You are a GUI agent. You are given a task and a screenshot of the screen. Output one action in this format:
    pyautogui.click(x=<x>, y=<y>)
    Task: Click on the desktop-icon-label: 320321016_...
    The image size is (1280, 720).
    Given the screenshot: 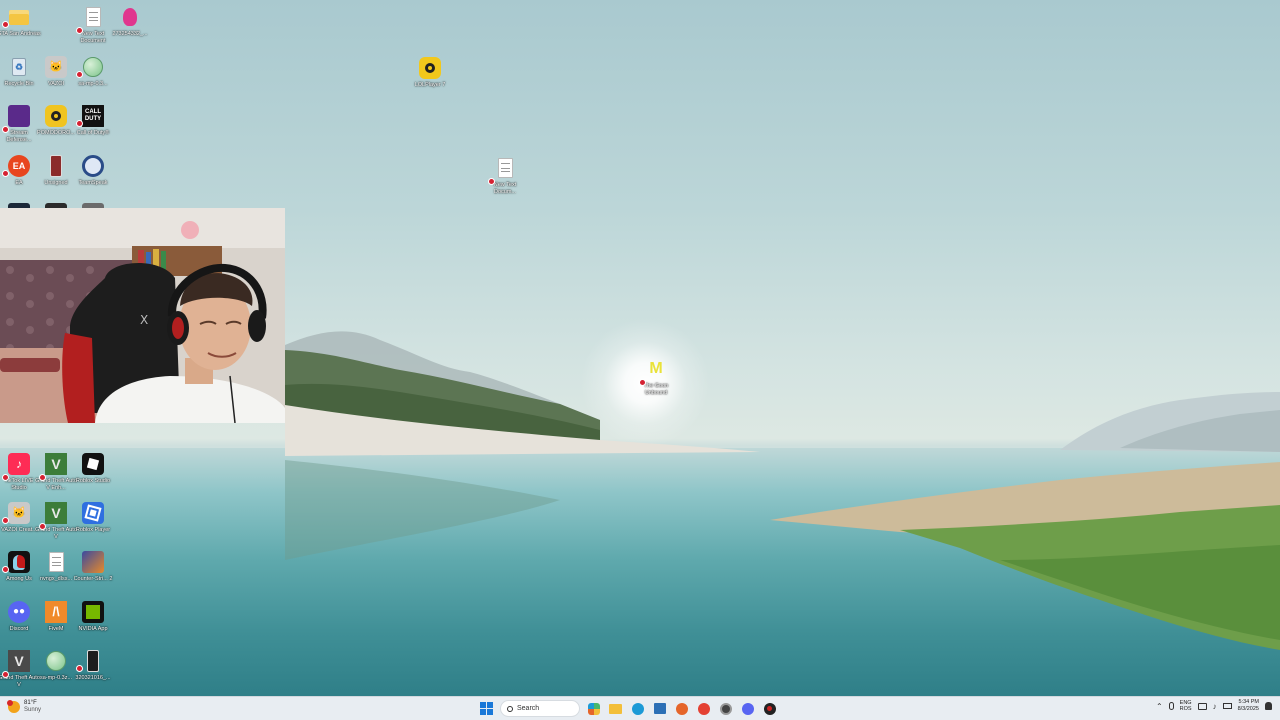 What is the action you would take?
    pyautogui.click(x=93, y=678)
    